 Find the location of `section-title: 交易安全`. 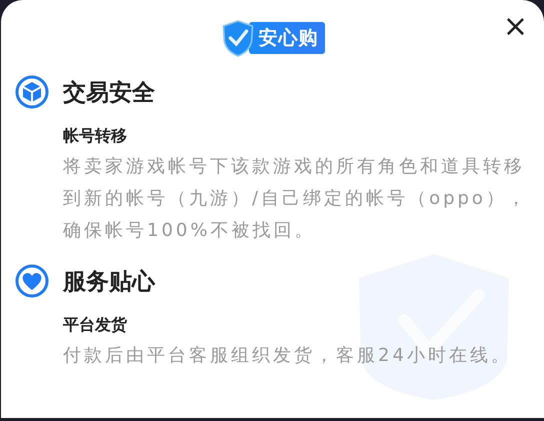

section-title: 交易安全 is located at coordinates (109, 93).